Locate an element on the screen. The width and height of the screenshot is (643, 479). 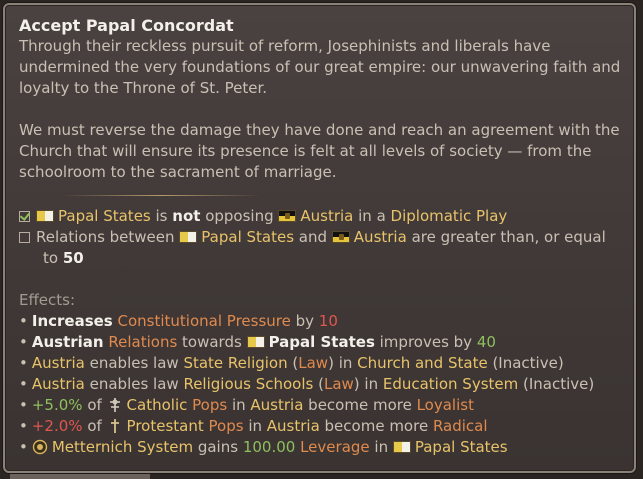
description-line: schoolroom to the sacrament of marriage. is located at coordinates (178, 172).